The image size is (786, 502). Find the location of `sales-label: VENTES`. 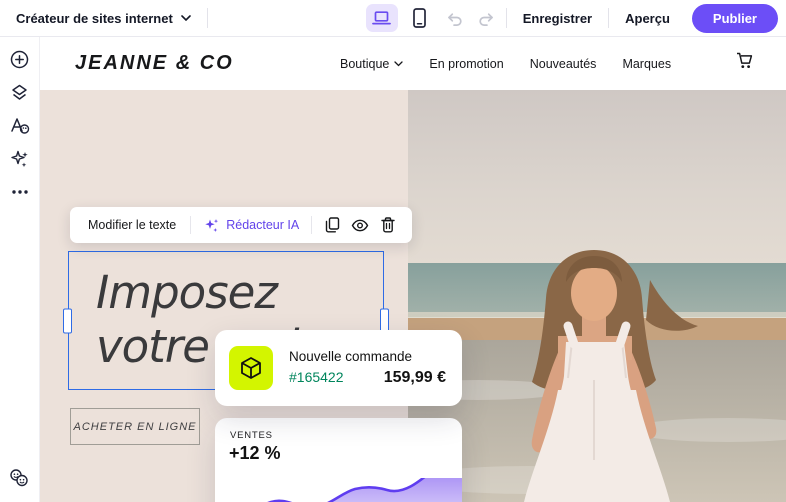

sales-label: VENTES is located at coordinates (251, 435).